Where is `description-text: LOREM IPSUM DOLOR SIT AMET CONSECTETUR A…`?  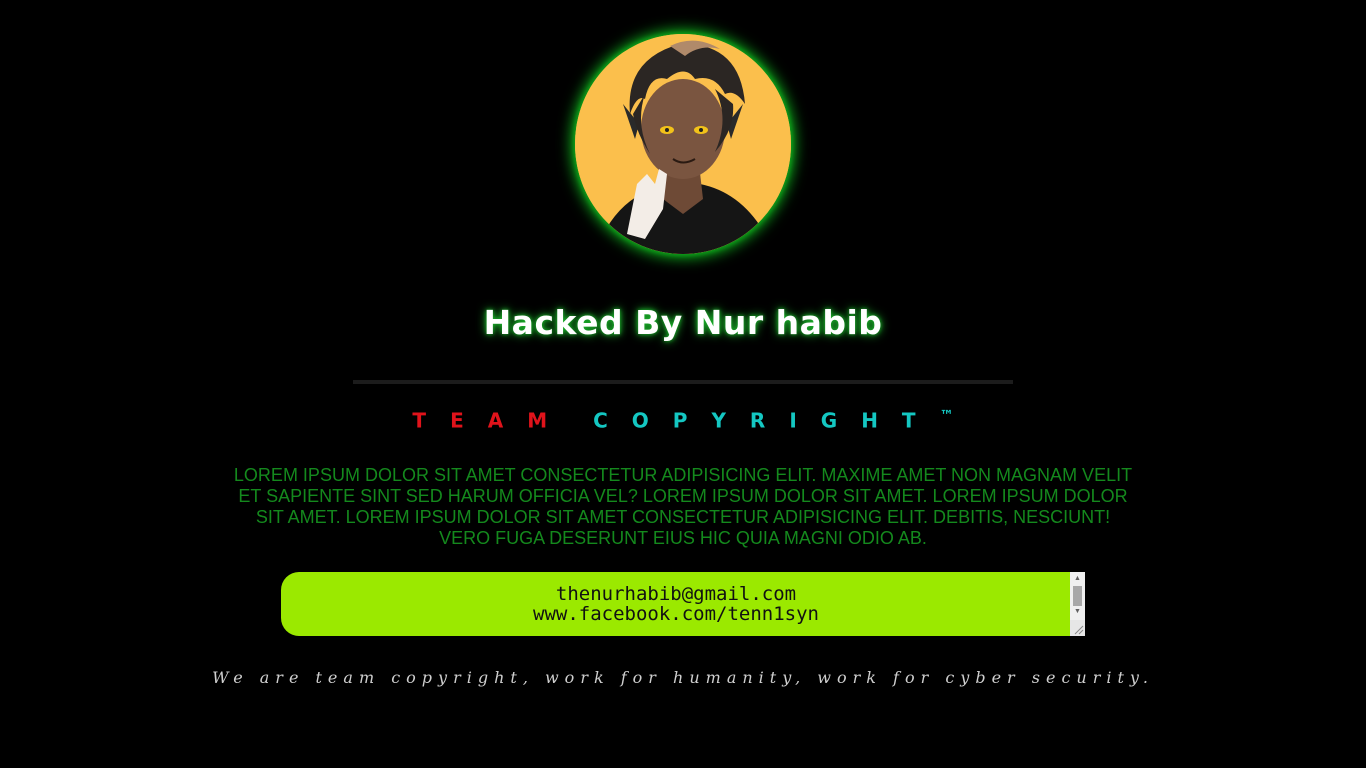 description-text: LOREM IPSUM DOLOR SIT AMET CONSECTETUR A… is located at coordinates (683, 506).